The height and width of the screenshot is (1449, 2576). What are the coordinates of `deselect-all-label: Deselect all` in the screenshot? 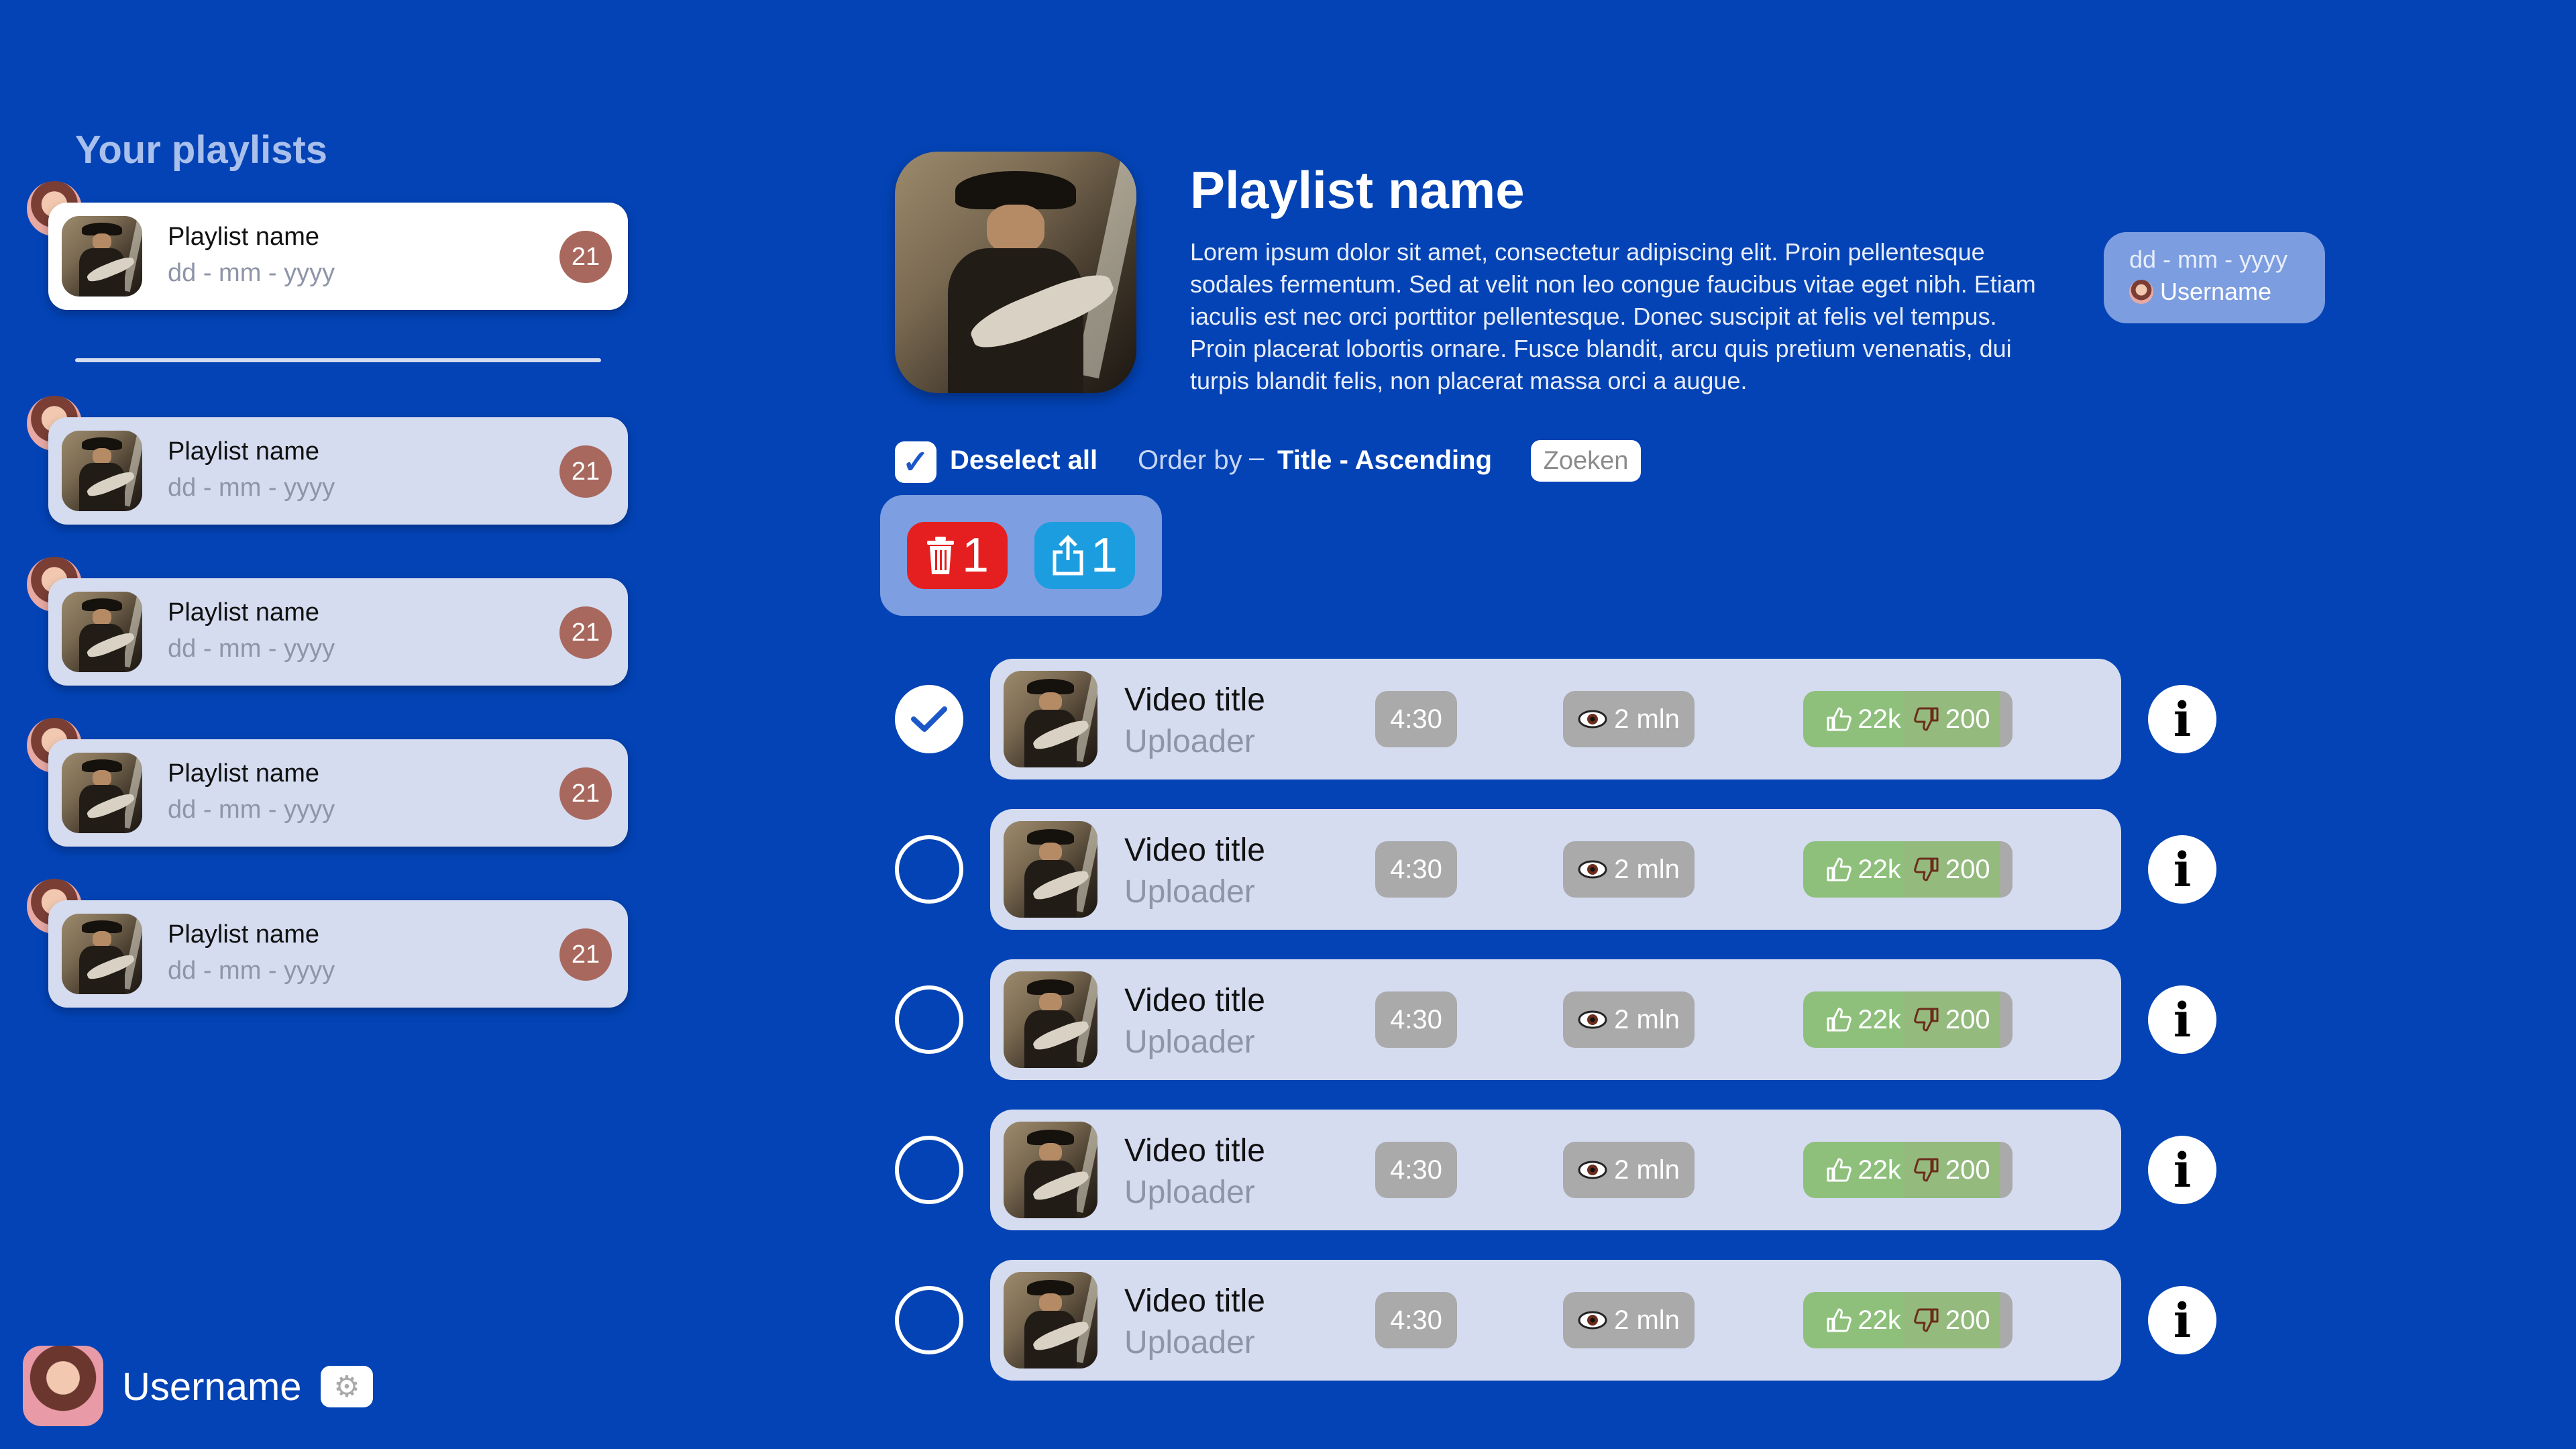 It's located at (1023, 460).